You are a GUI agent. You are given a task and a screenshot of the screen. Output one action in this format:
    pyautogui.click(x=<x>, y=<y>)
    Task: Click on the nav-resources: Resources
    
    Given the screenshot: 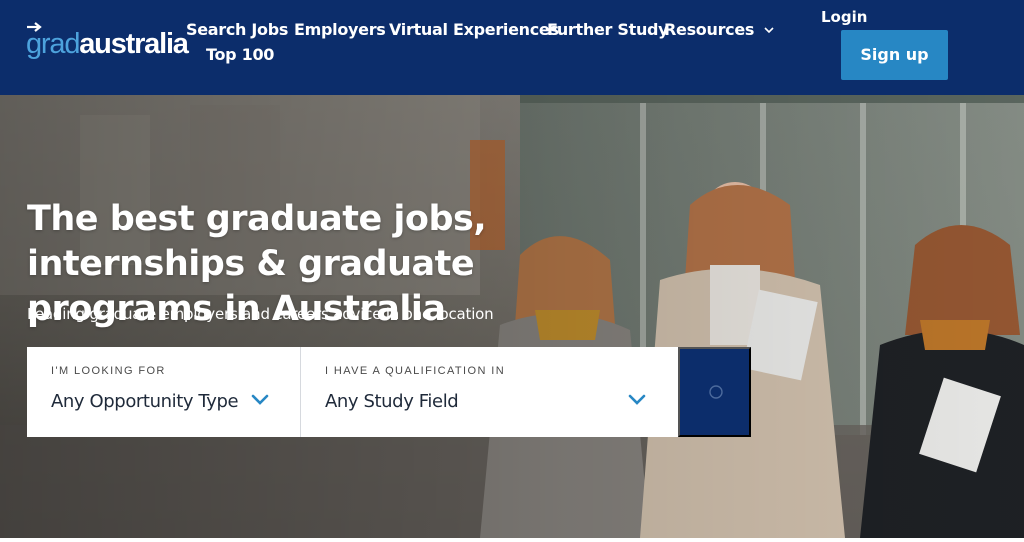 What is the action you would take?
    pyautogui.click(x=719, y=30)
    